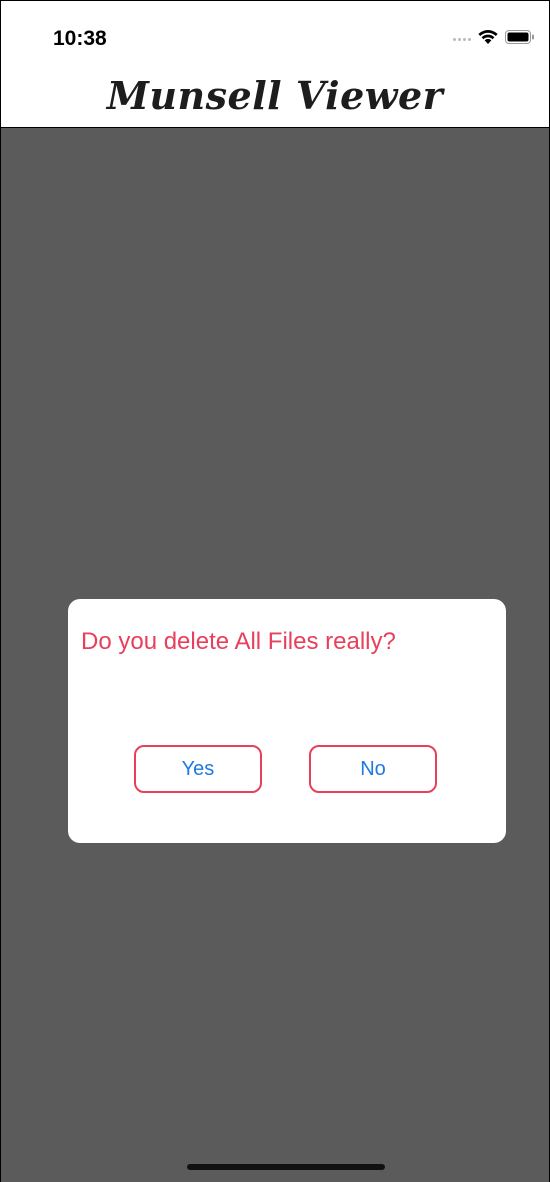 Image resolution: width=550 pixels, height=1182 pixels. Describe the element at coordinates (373, 769) in the screenshot. I see `no-button: No` at that location.